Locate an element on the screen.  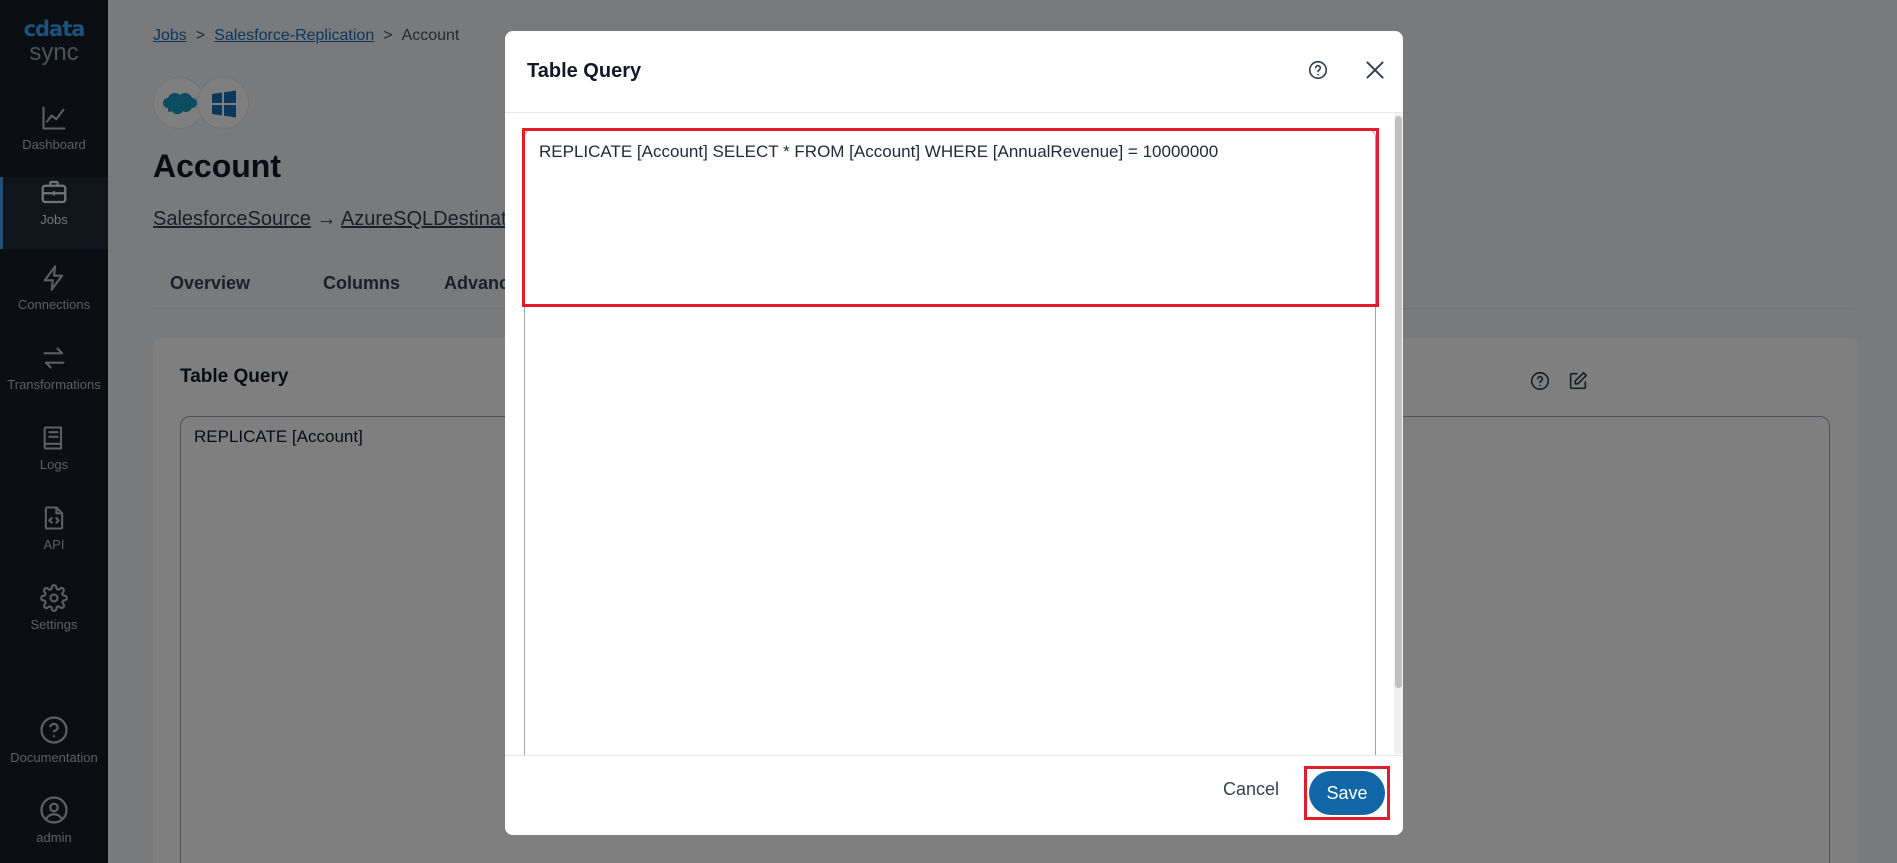
modal-header: Table Query is located at coordinates (954, 72).